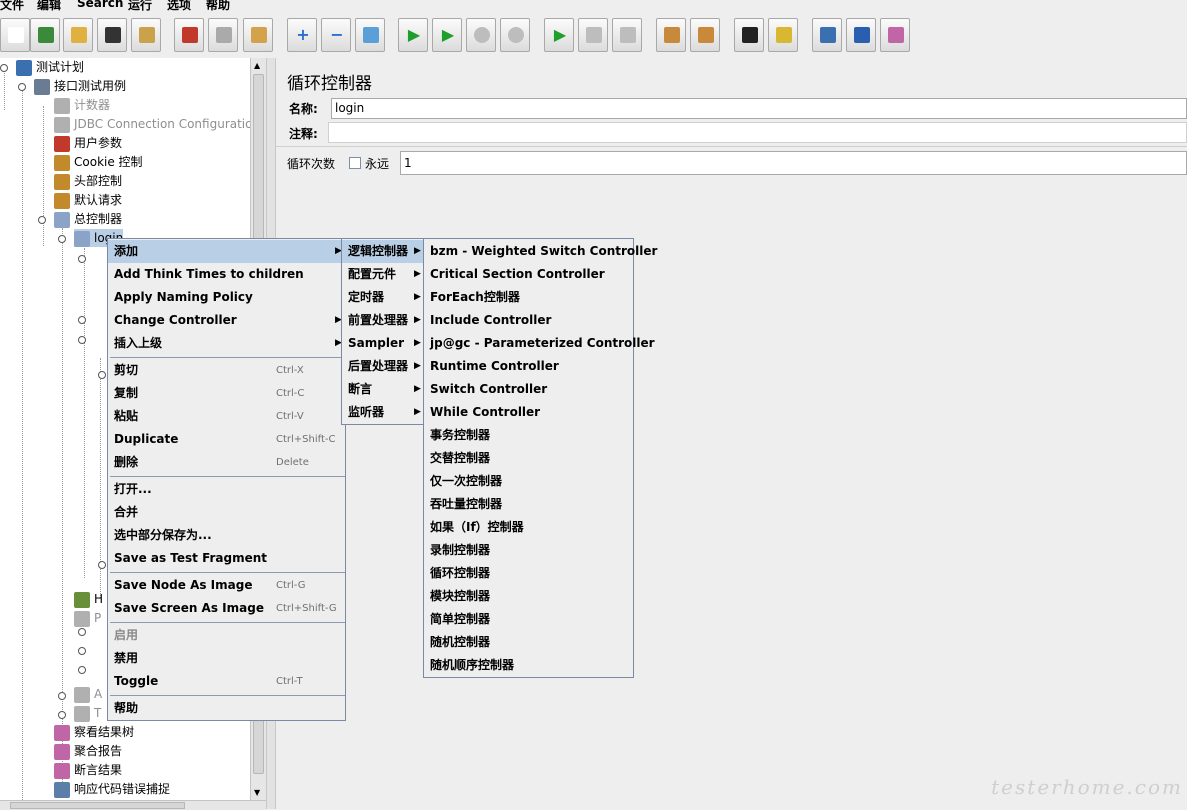  Describe the element at coordinates (112, 789) in the screenshot. I see `tree-node: 响应代码错误捕捉` at that location.